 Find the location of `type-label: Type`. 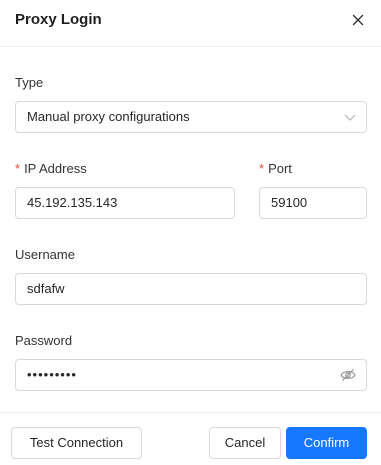

type-label: Type is located at coordinates (29, 83).